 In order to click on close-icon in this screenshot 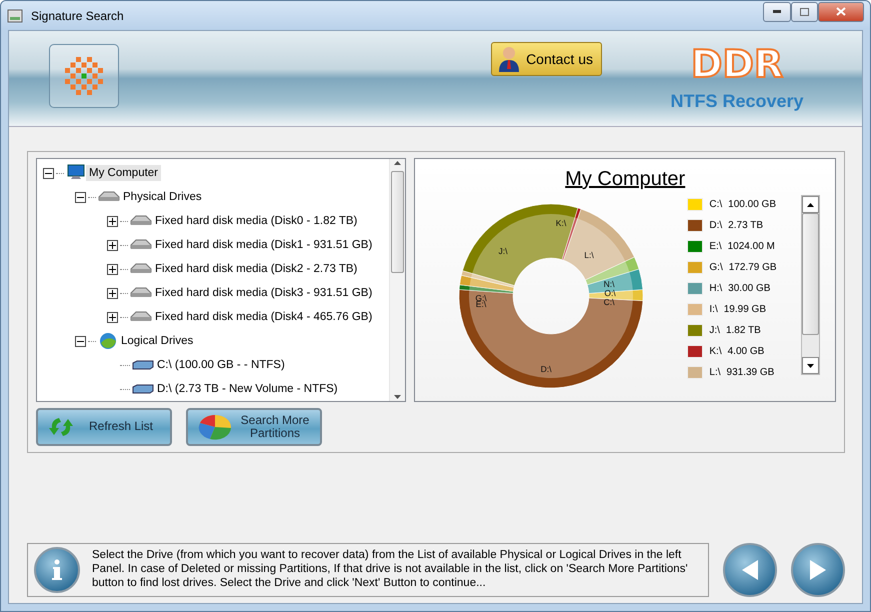, I will do `click(841, 11)`.